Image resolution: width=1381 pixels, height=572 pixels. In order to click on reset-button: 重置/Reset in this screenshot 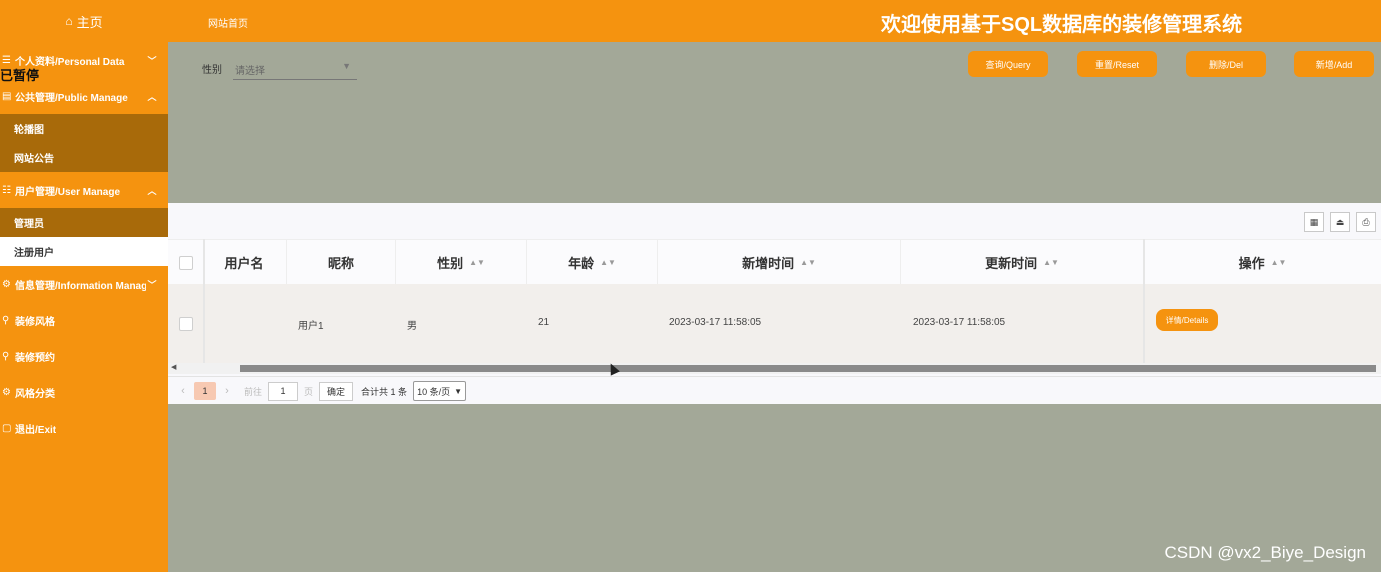, I will do `click(1117, 64)`.